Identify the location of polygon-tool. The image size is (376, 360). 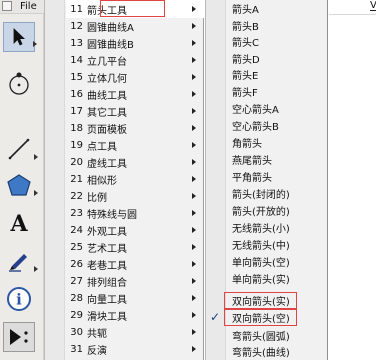
(20, 185).